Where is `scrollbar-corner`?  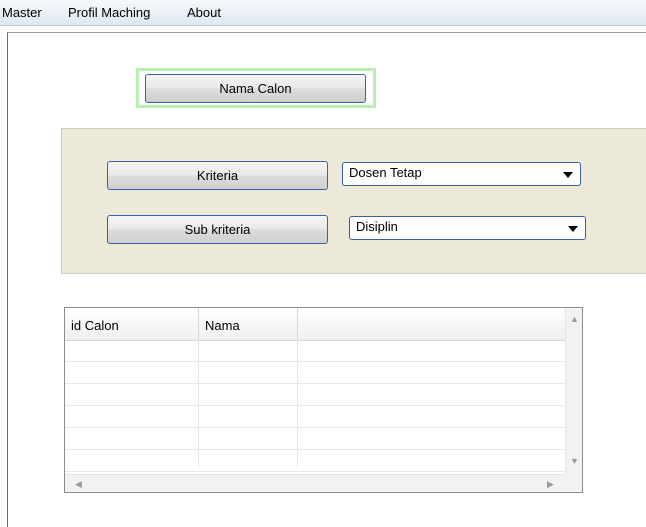 scrollbar-corner is located at coordinates (573, 483).